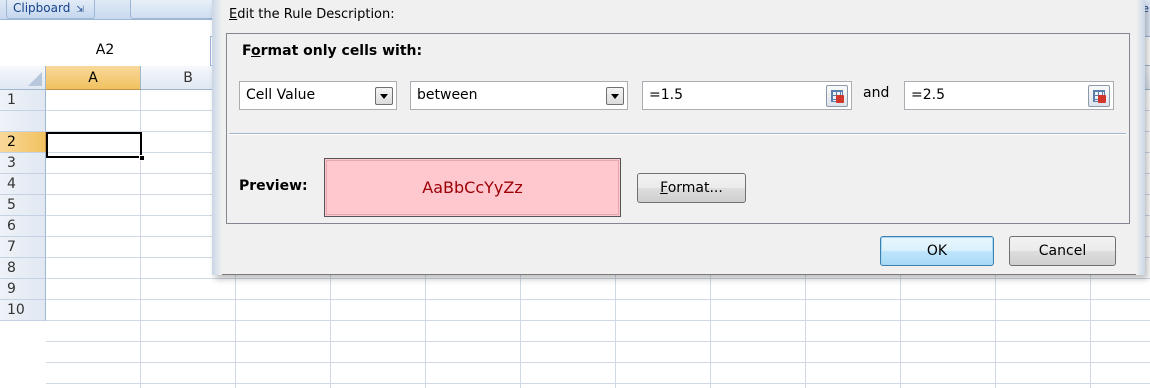 The height and width of the screenshot is (388, 1150). I want to click on row-header-8: 8, so click(23, 268).